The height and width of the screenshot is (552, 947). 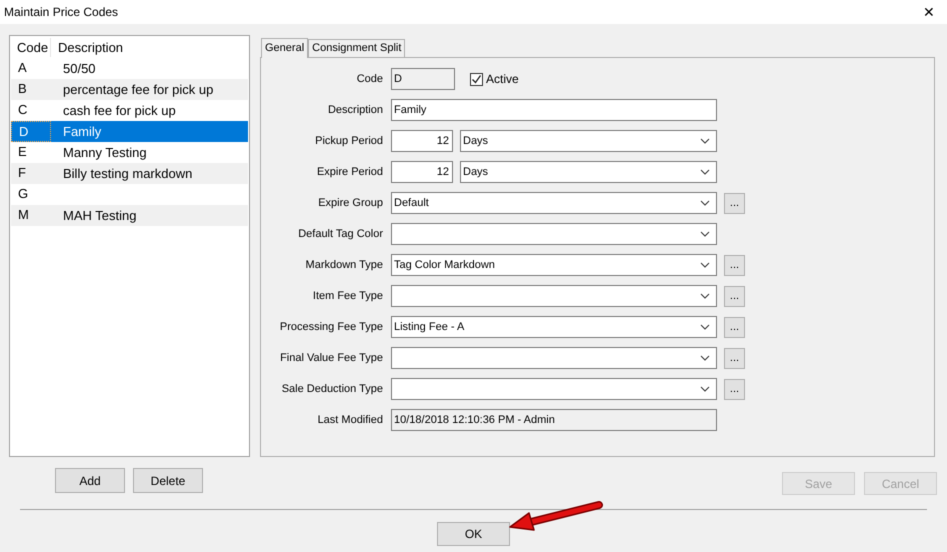 I want to click on table-cell-text: Billy testing markdown, so click(x=127, y=173).